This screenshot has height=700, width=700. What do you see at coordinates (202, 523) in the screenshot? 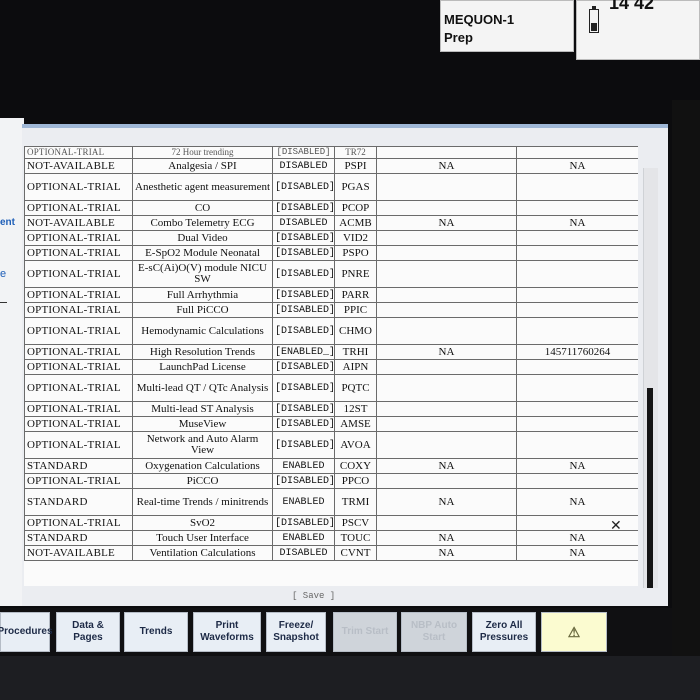
I see `feature-cell: SvO2` at bounding box center [202, 523].